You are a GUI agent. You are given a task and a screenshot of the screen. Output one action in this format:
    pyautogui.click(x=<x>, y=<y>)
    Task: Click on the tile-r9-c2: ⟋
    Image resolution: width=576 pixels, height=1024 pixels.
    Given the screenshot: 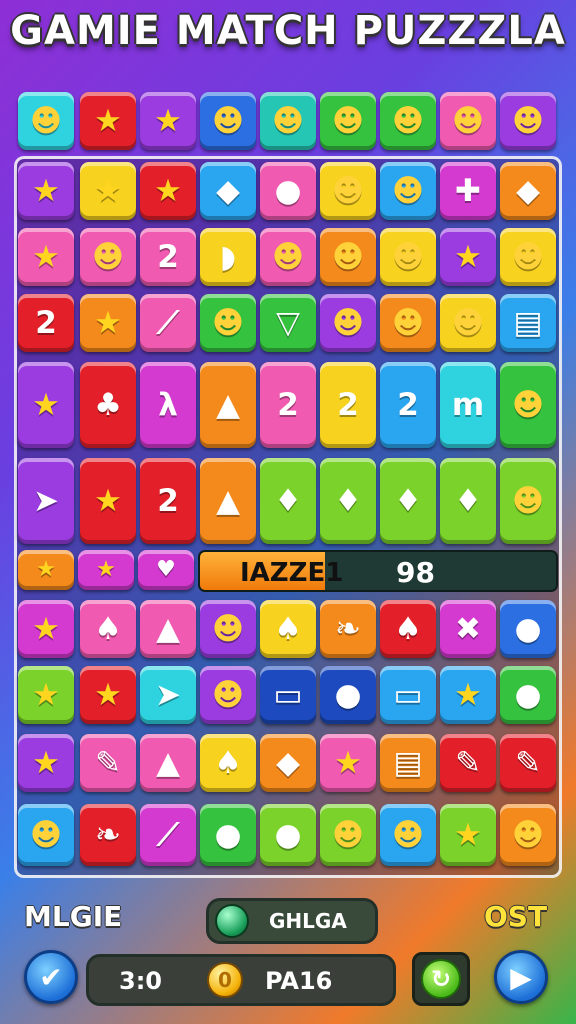 What is the action you would take?
    pyautogui.click(x=168, y=835)
    